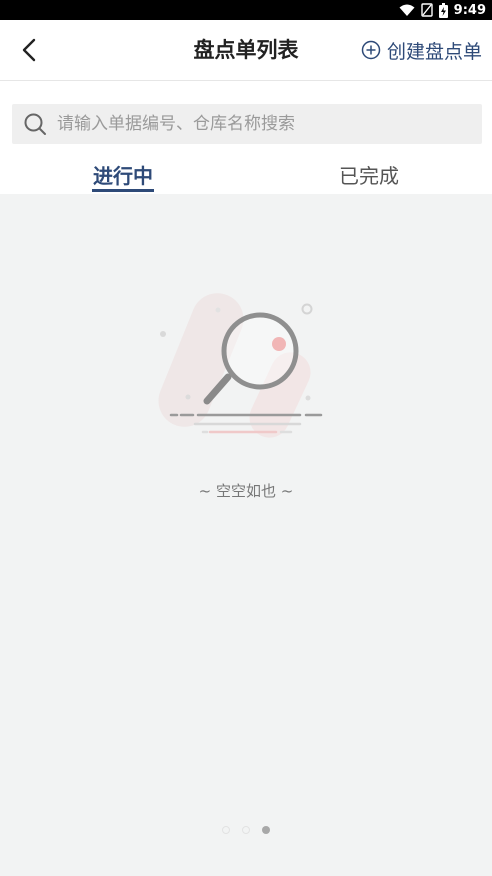 The height and width of the screenshot is (876, 492). What do you see at coordinates (371, 50) in the screenshot?
I see `plus-circle-icon` at bounding box center [371, 50].